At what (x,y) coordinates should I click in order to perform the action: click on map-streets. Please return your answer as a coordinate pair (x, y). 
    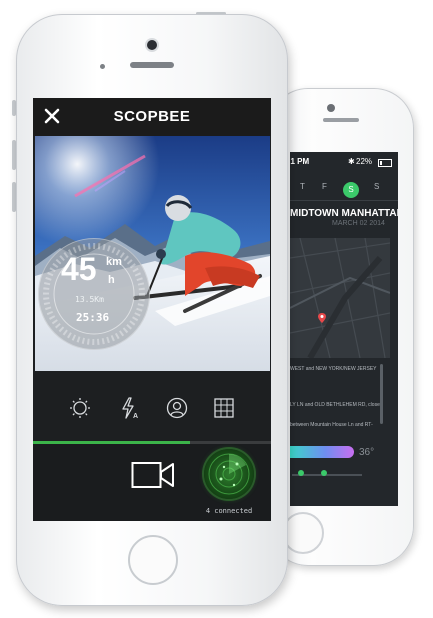
    Looking at the image, I should click on (340, 298).